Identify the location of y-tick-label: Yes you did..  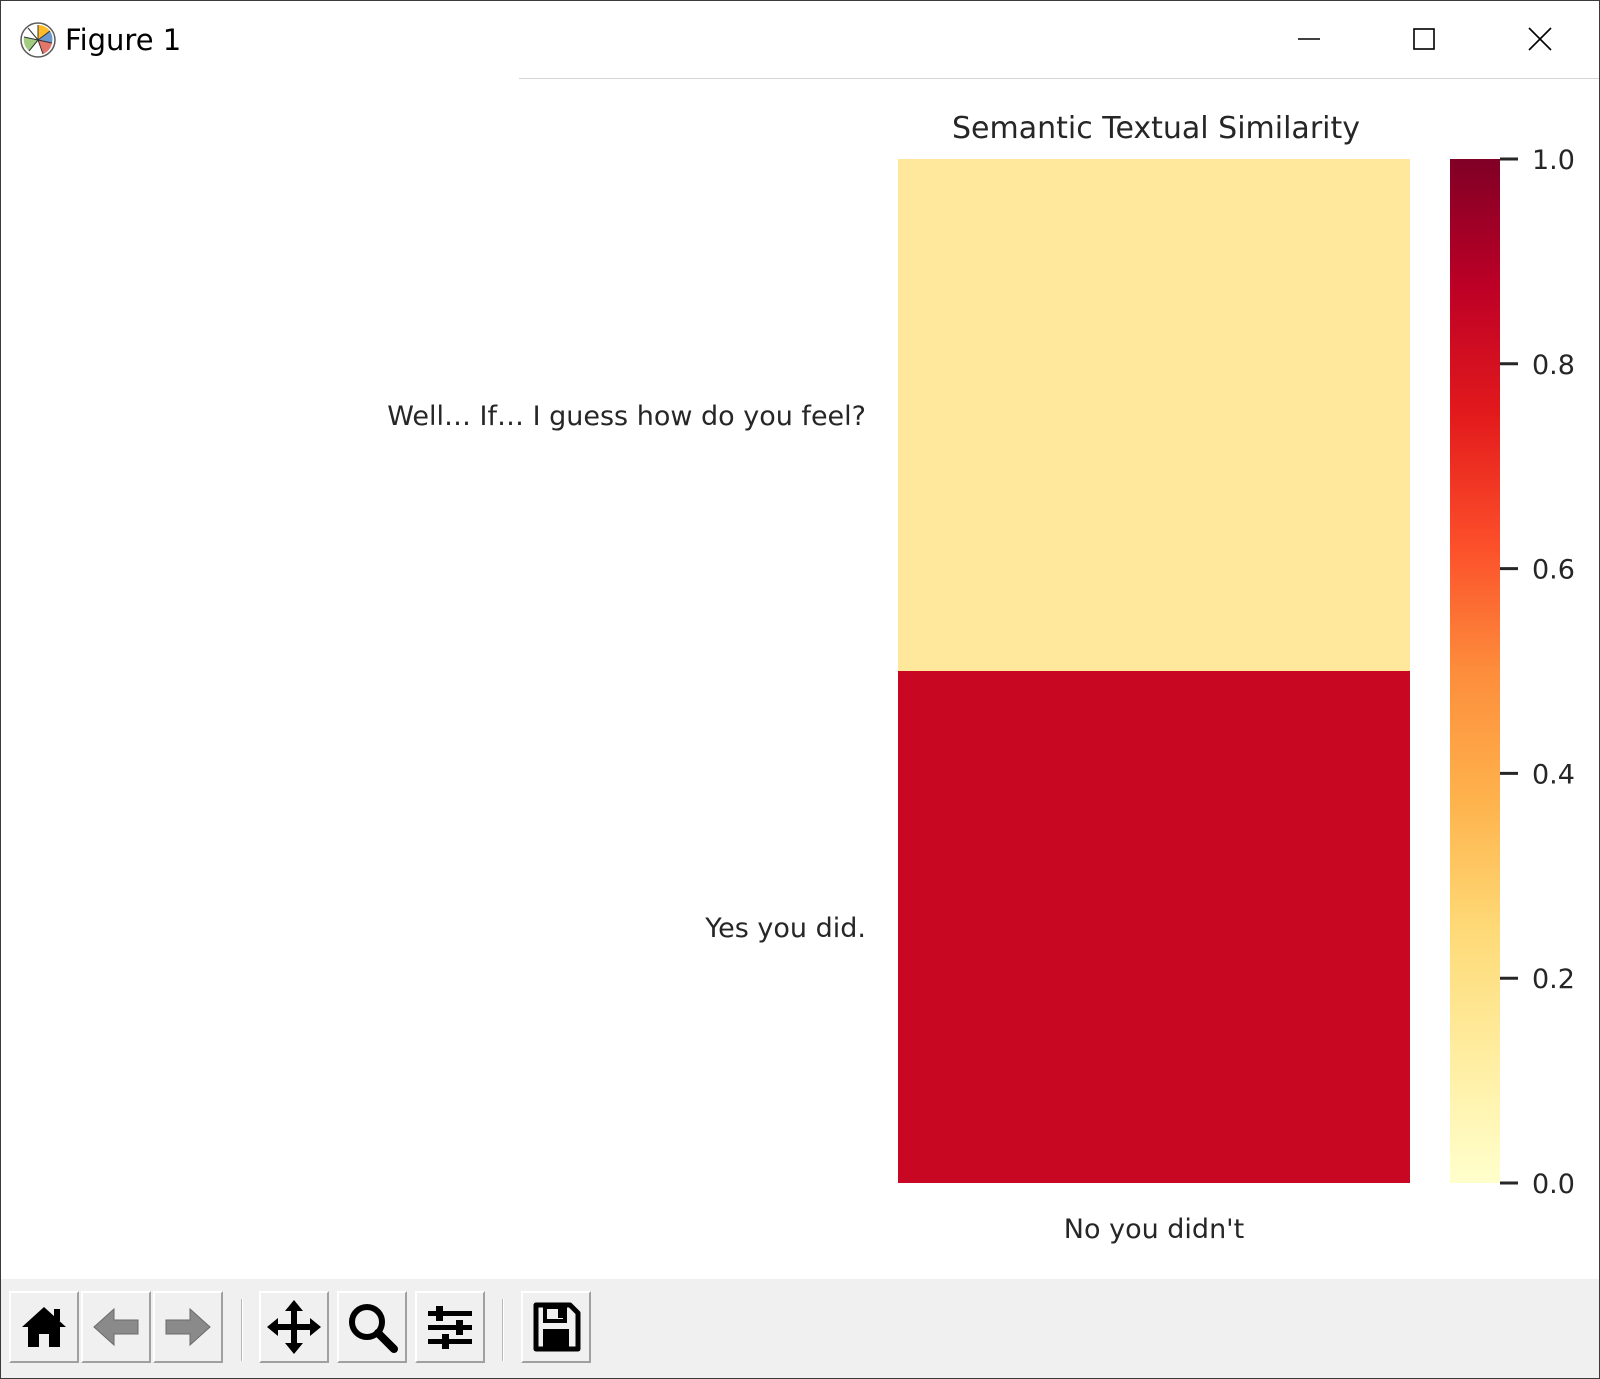
(785, 928).